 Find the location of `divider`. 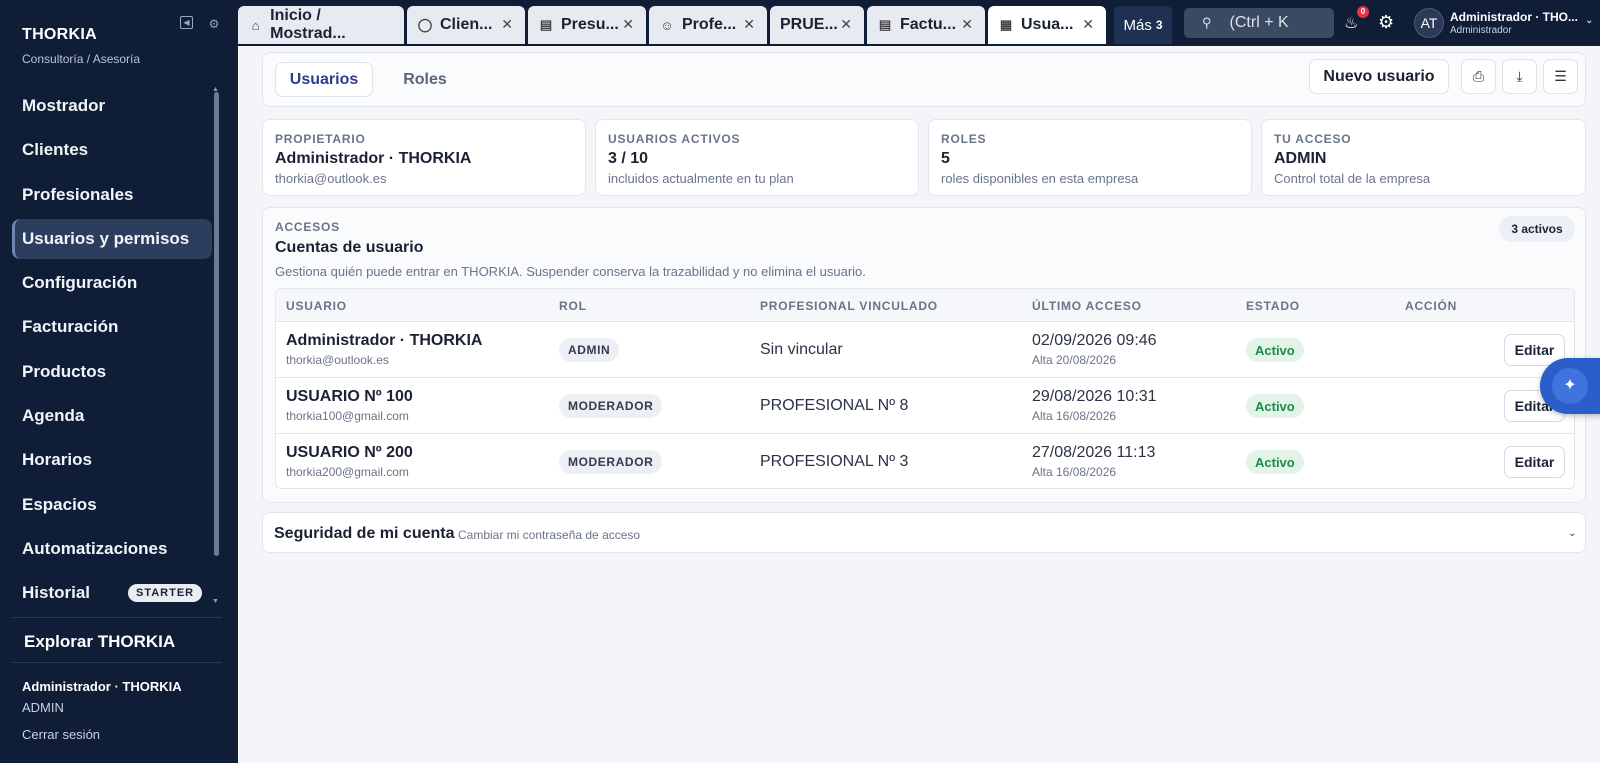

divider is located at coordinates (117, 617).